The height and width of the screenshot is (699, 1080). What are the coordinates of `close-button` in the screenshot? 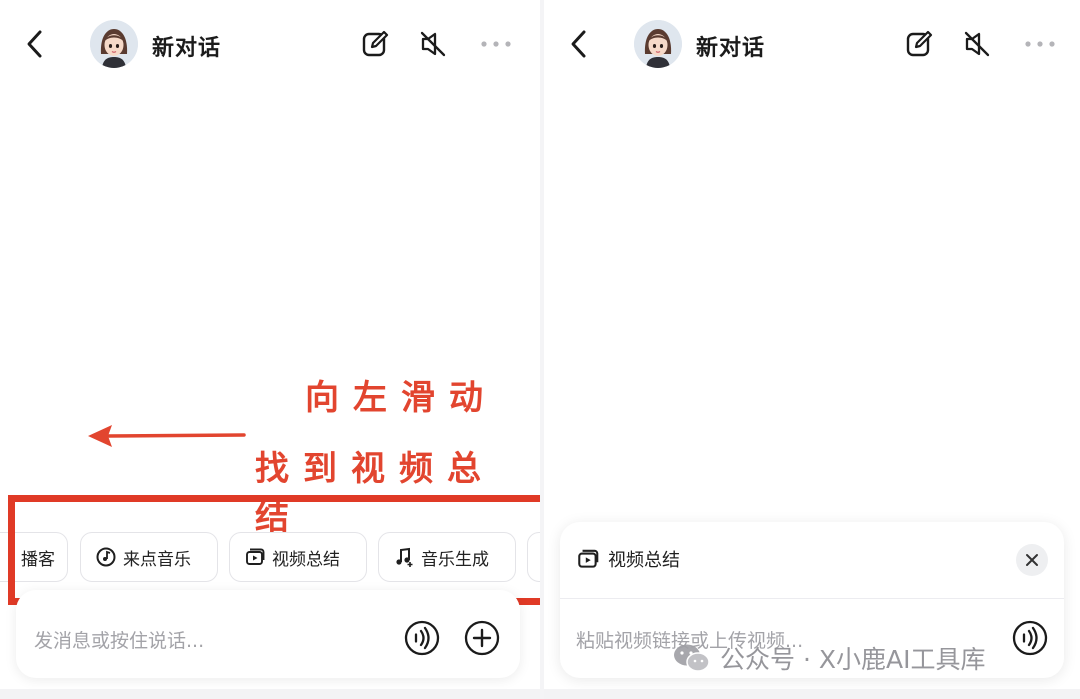 It's located at (1032, 560).